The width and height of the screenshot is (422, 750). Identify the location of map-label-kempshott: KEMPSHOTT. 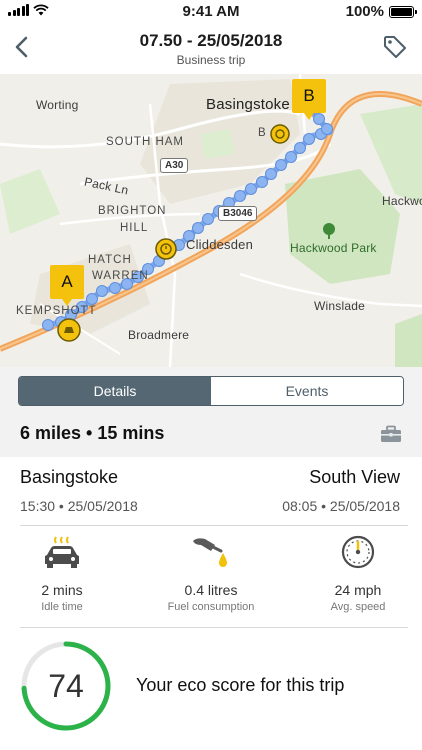
(56, 311).